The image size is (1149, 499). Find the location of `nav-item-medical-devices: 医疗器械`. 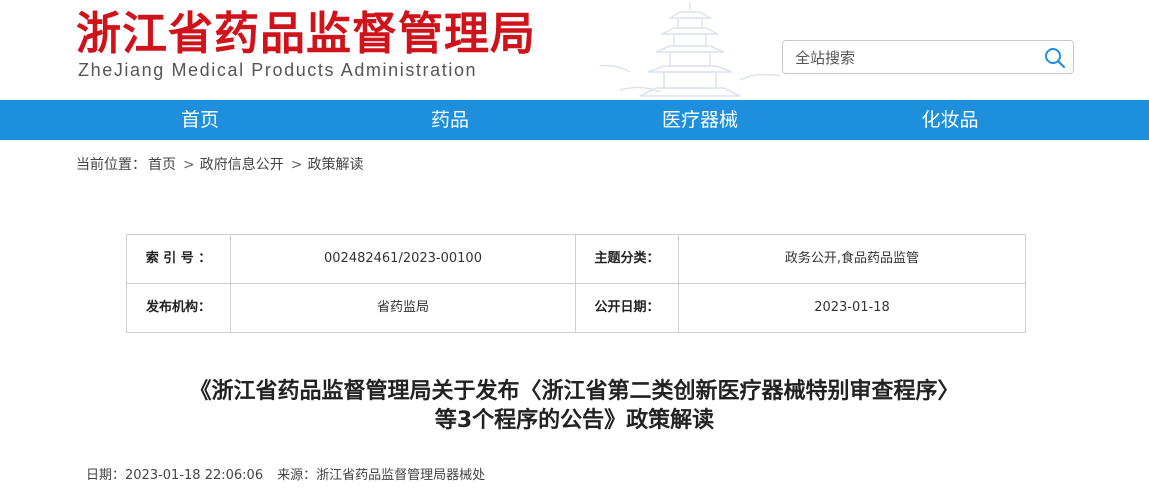

nav-item-medical-devices: 医疗器械 is located at coordinates (700, 120).